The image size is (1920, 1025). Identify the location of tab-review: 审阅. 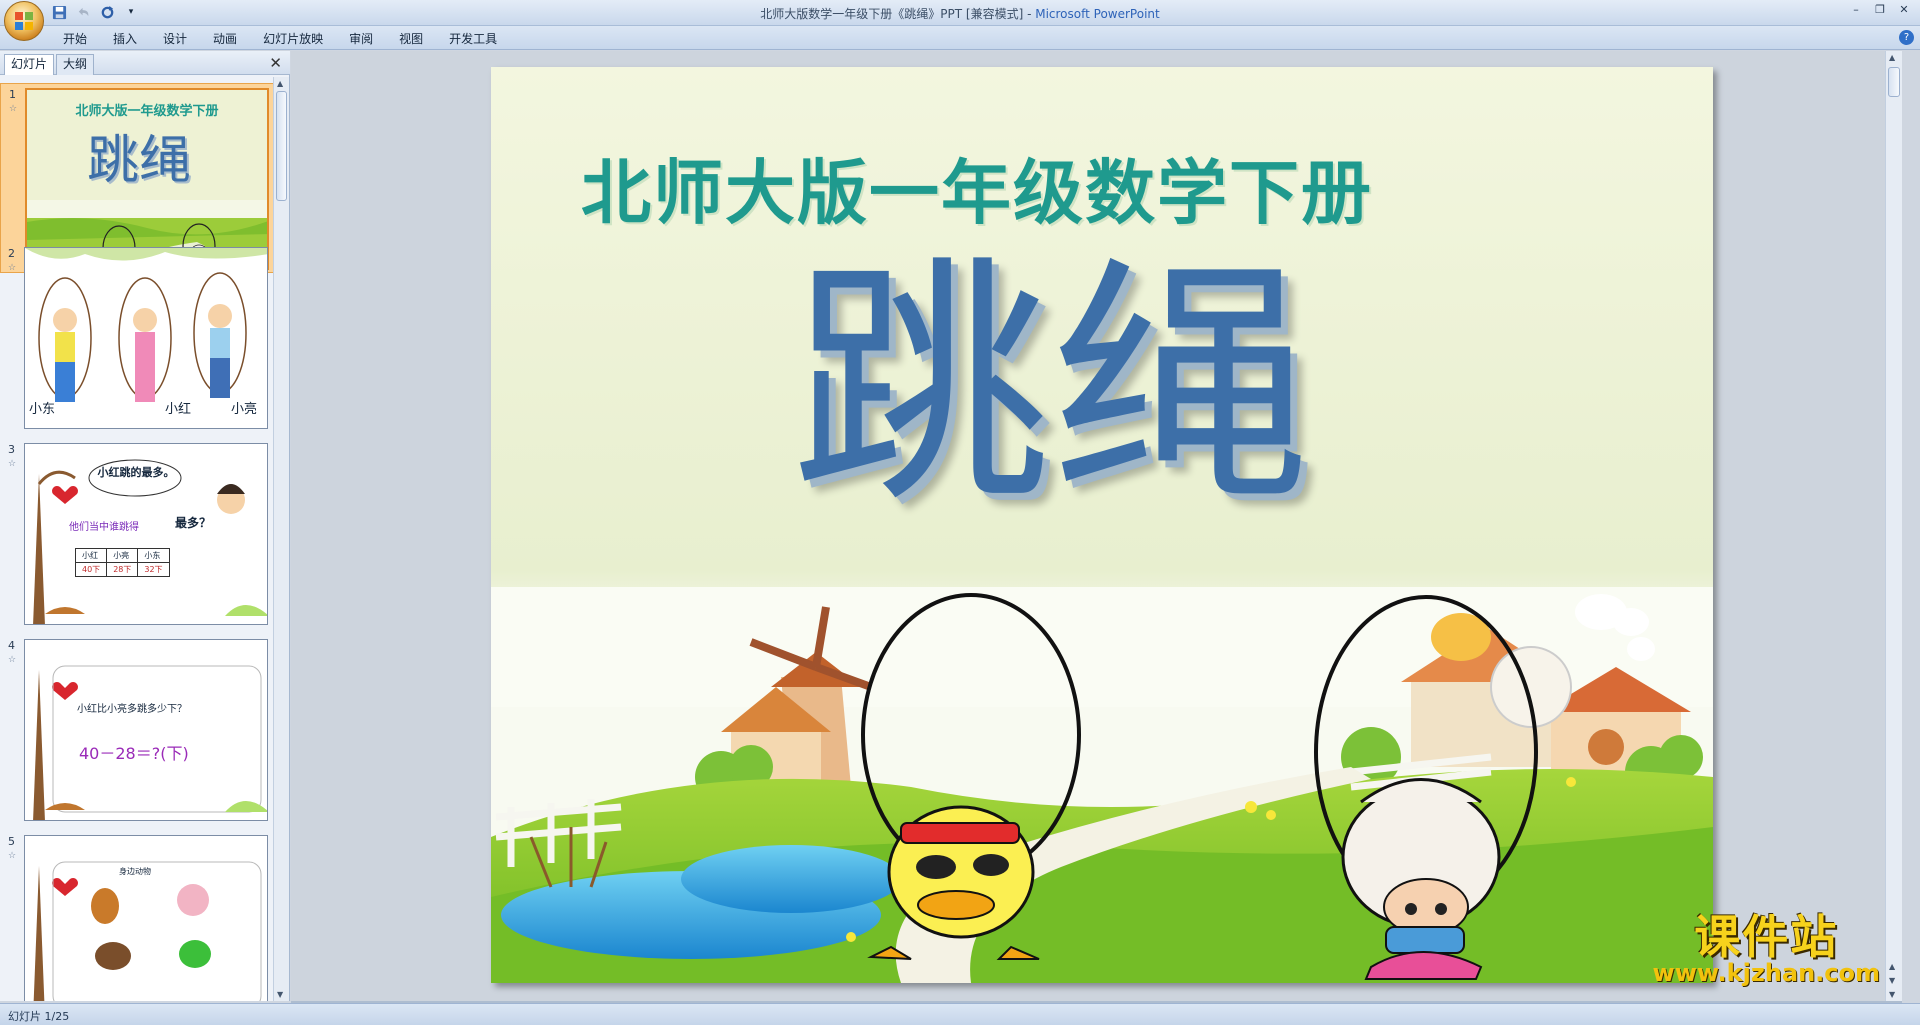
(361, 39).